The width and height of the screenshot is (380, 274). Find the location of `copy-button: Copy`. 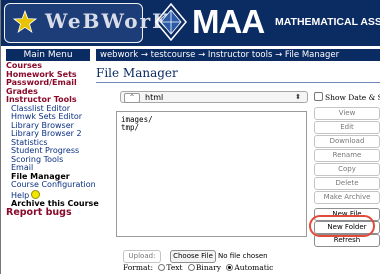

copy-button: Copy is located at coordinates (347, 169).